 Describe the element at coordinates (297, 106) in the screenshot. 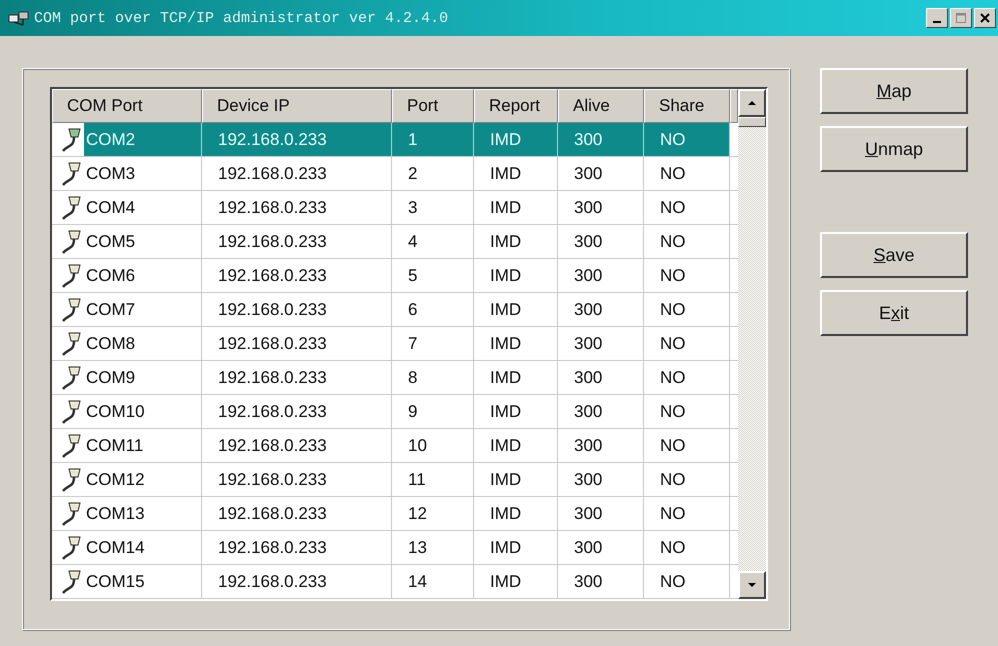

I see `column-header: Device IP` at that location.